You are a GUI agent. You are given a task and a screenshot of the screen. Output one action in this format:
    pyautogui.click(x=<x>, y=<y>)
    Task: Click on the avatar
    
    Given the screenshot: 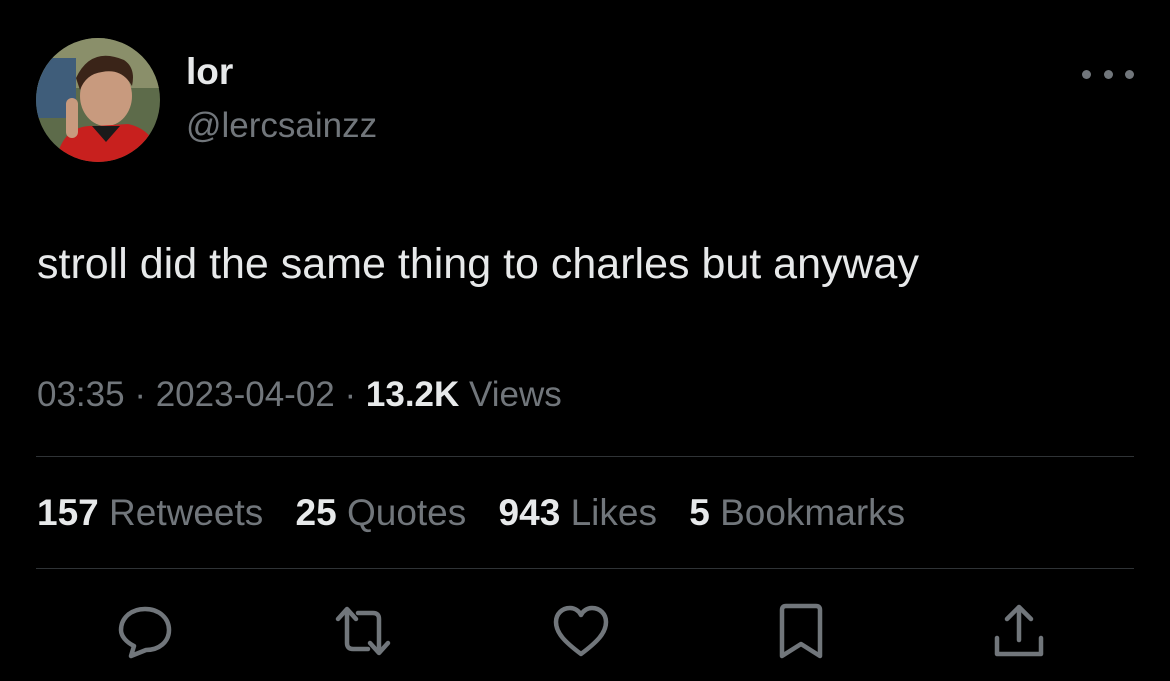 What is the action you would take?
    pyautogui.click(x=98, y=100)
    